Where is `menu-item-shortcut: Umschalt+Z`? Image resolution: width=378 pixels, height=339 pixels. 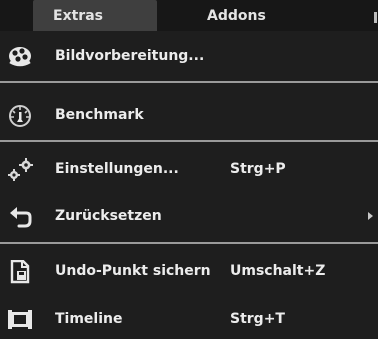
menu-item-shortcut: Umschalt+Z is located at coordinates (278, 271).